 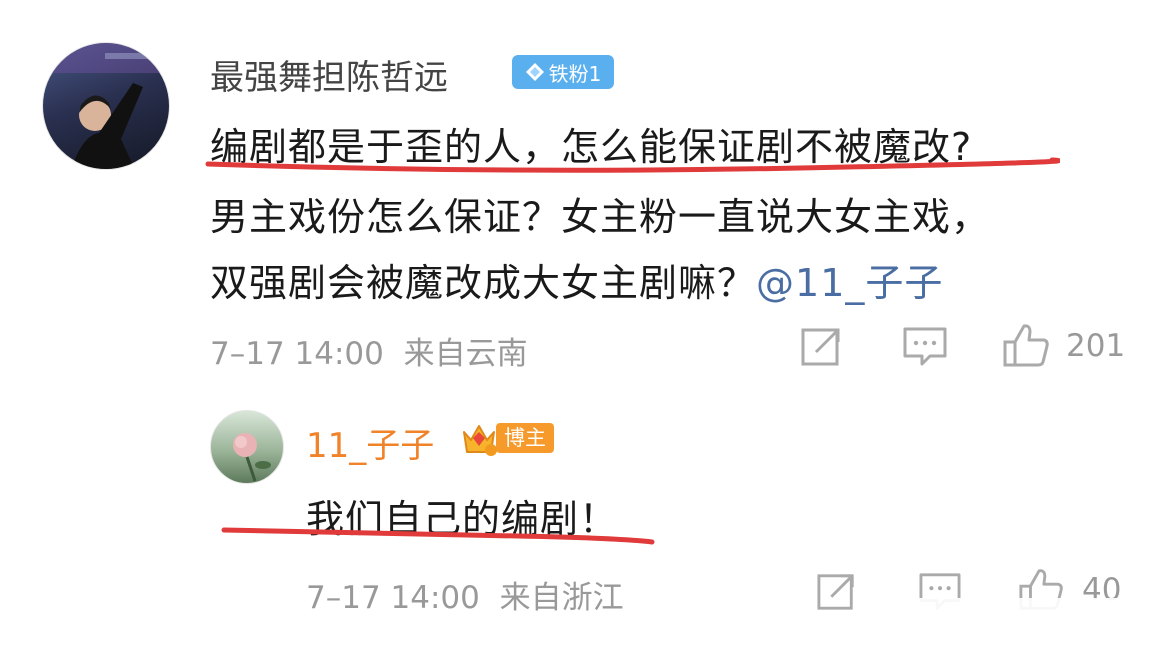 What do you see at coordinates (370, 442) in the screenshot?
I see `reply-username: 11_子子` at bounding box center [370, 442].